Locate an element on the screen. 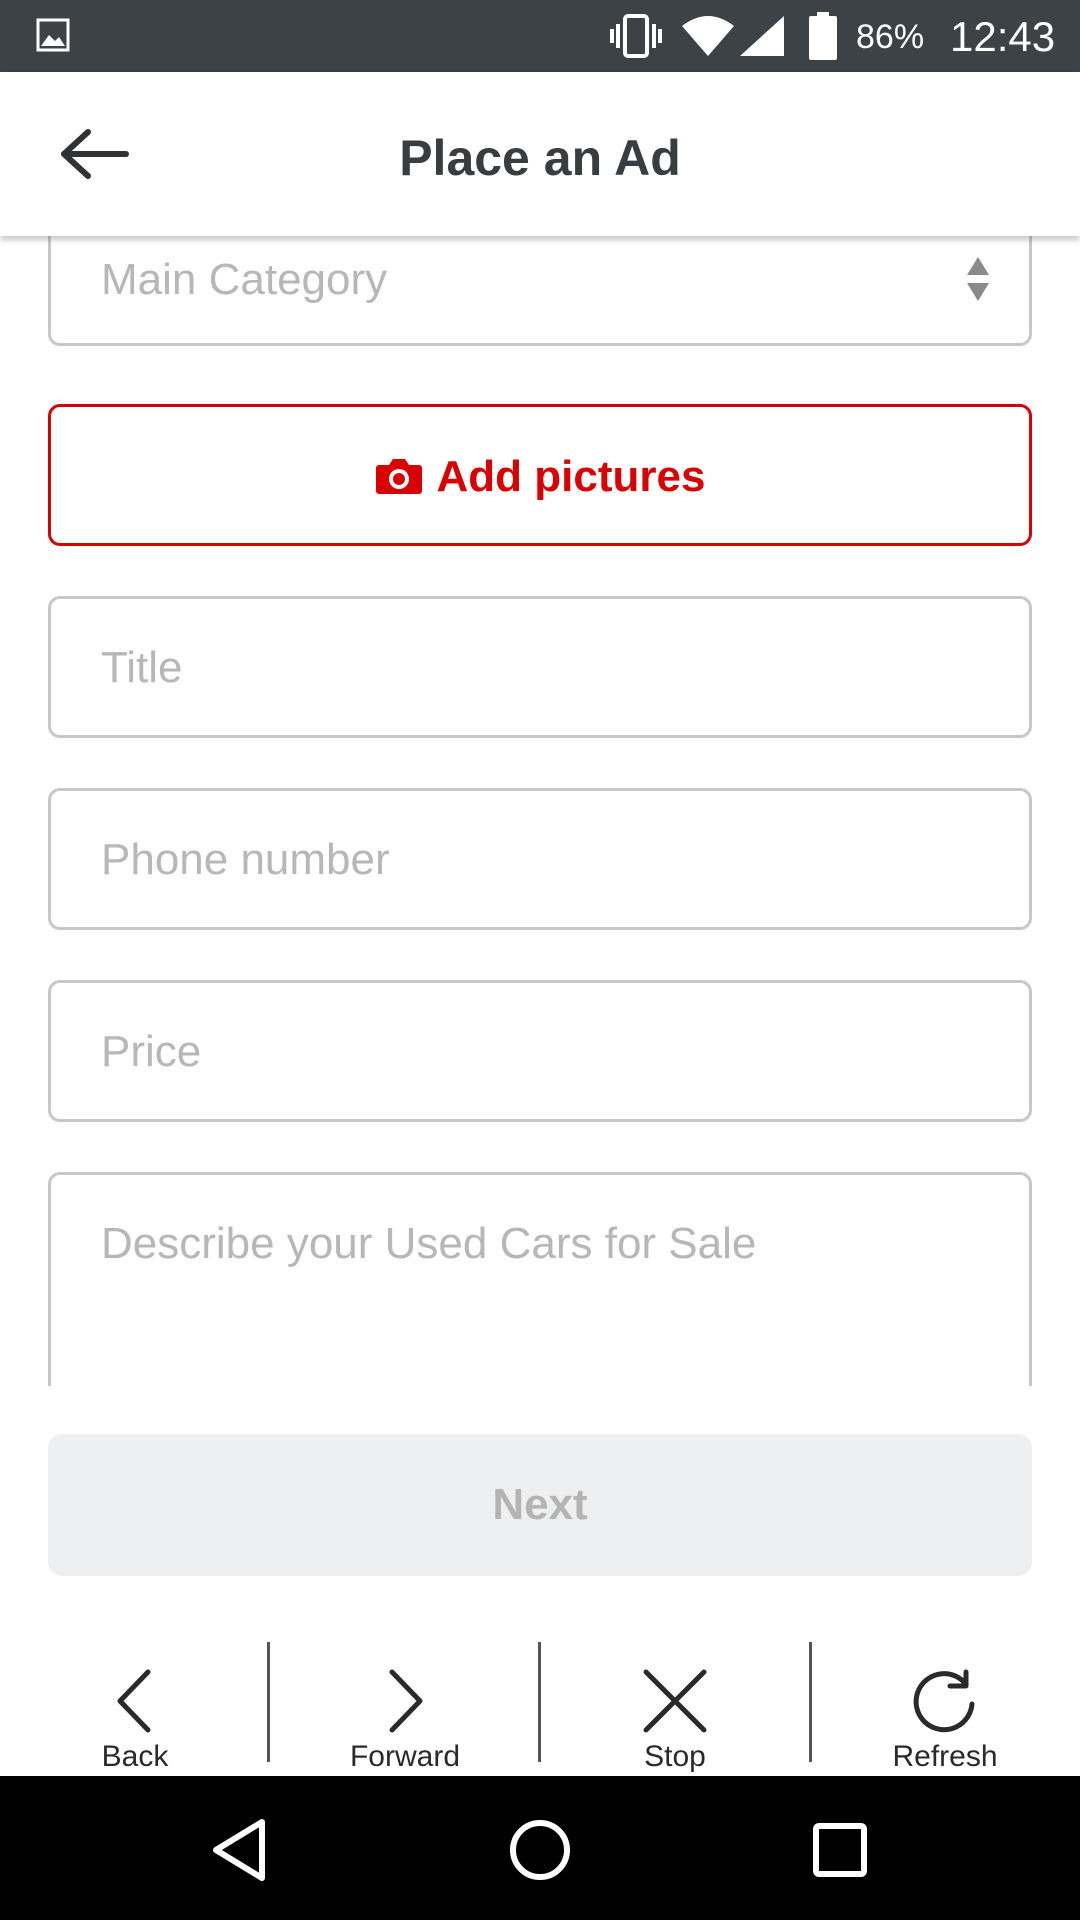  nav-recents-icon is located at coordinates (840, 1850).